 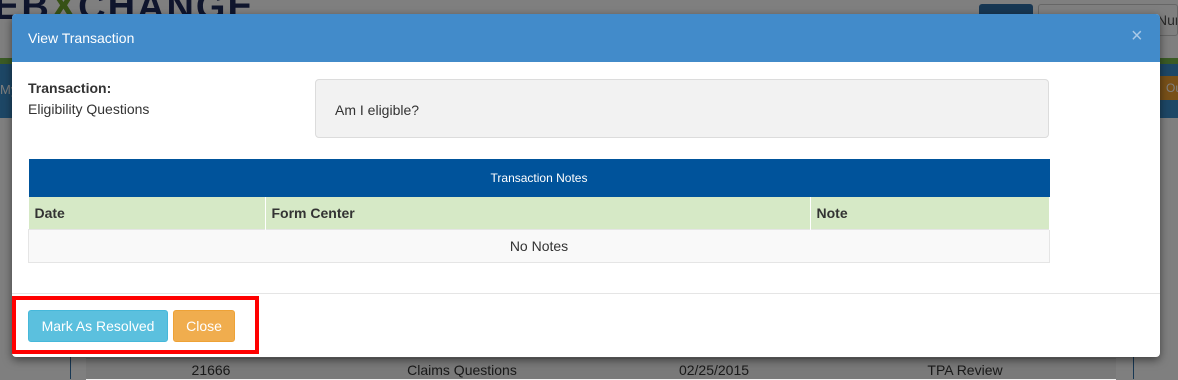 I want to click on transaction-message: Am I eligible?, so click(x=682, y=108).